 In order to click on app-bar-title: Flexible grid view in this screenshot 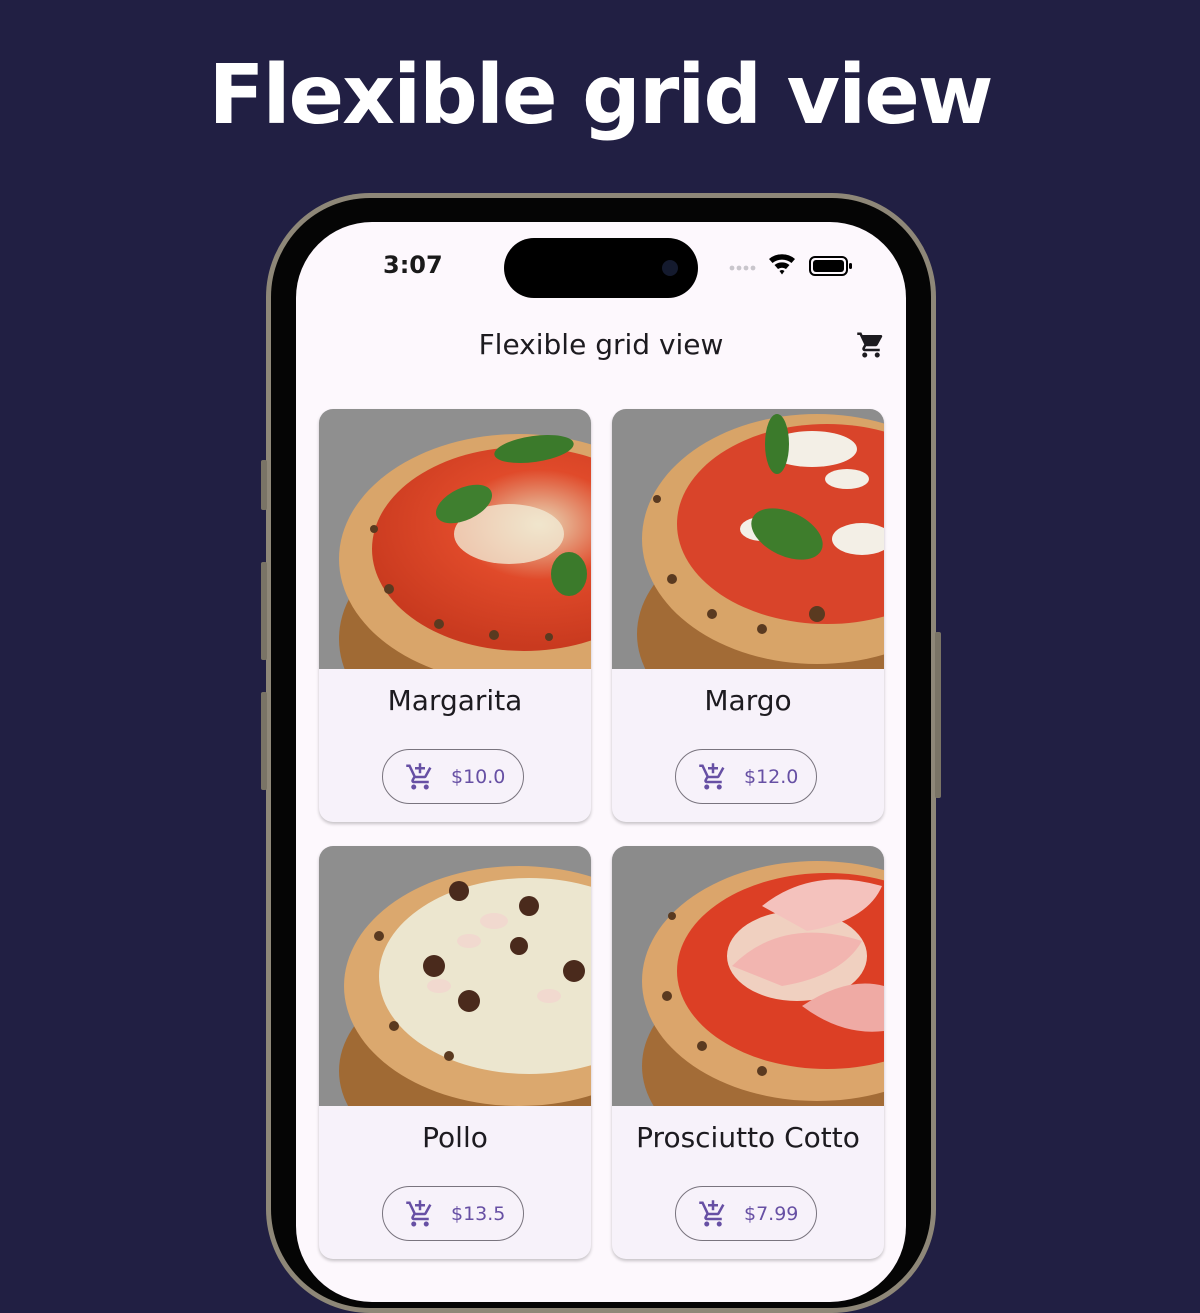, I will do `click(601, 344)`.